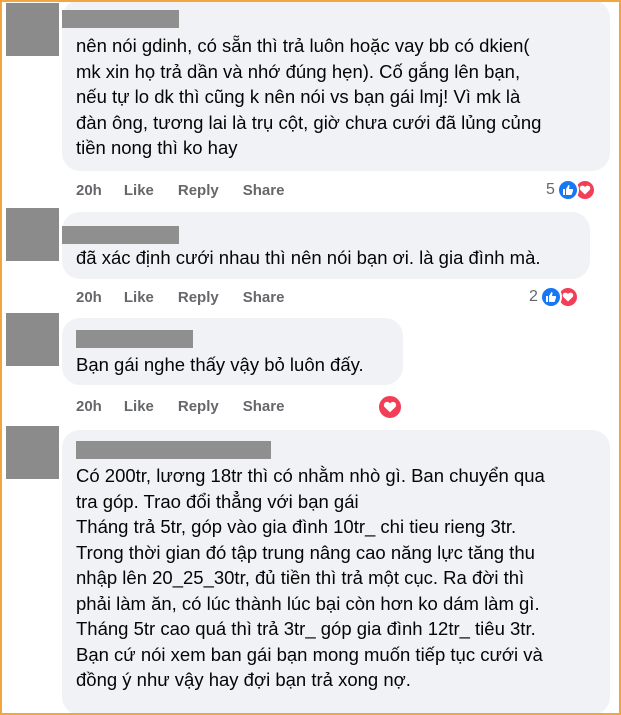 This screenshot has width=621, height=715. I want to click on reaction-count: 2, so click(533, 296).